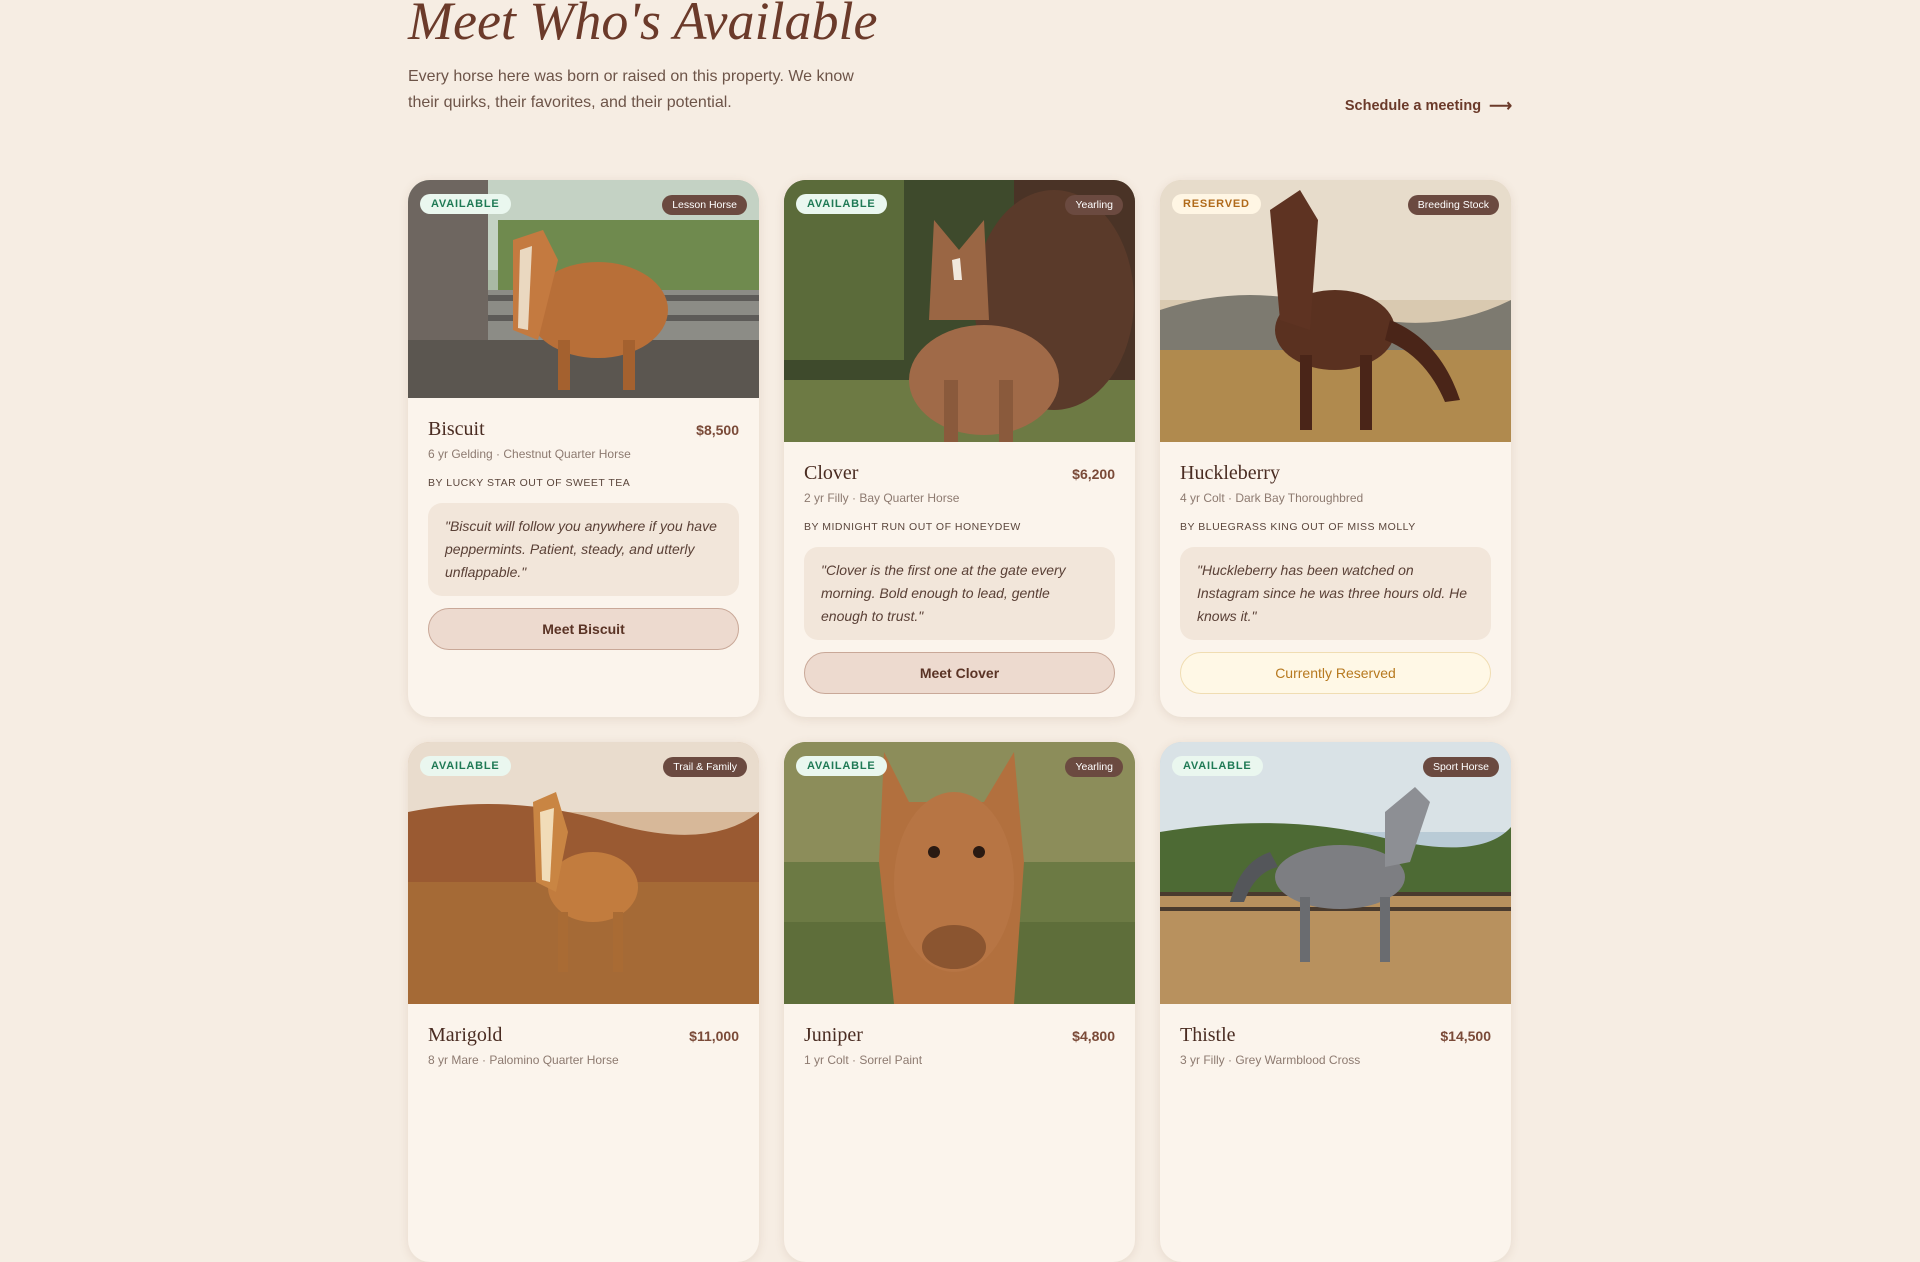  What do you see at coordinates (1465, 1036) in the screenshot?
I see `horse-price: $14,500` at bounding box center [1465, 1036].